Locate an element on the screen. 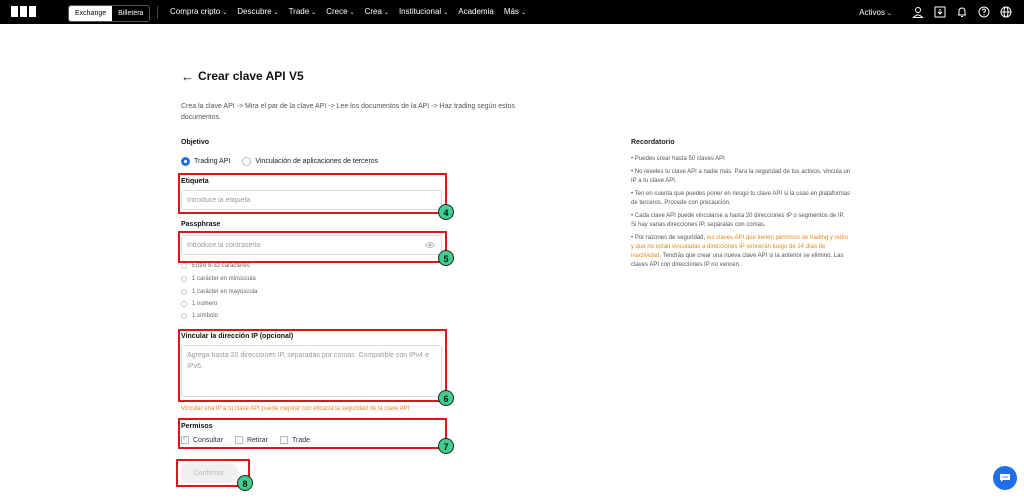 The image size is (1024, 501). exchange-wallet-toggle: Exchange Billetera is located at coordinates (109, 13).